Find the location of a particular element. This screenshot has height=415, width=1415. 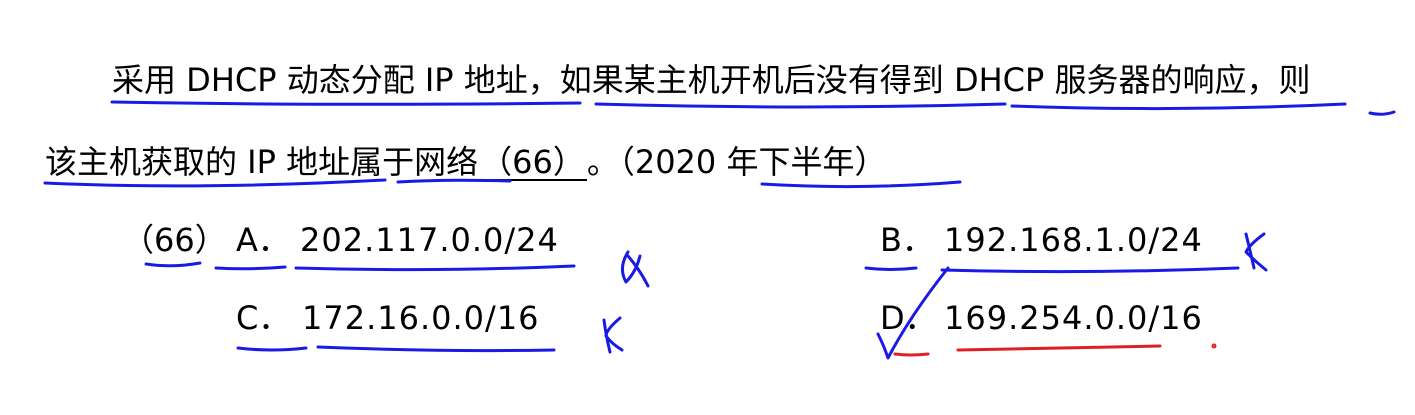

underline-opt-a-text is located at coordinates (435, 268).